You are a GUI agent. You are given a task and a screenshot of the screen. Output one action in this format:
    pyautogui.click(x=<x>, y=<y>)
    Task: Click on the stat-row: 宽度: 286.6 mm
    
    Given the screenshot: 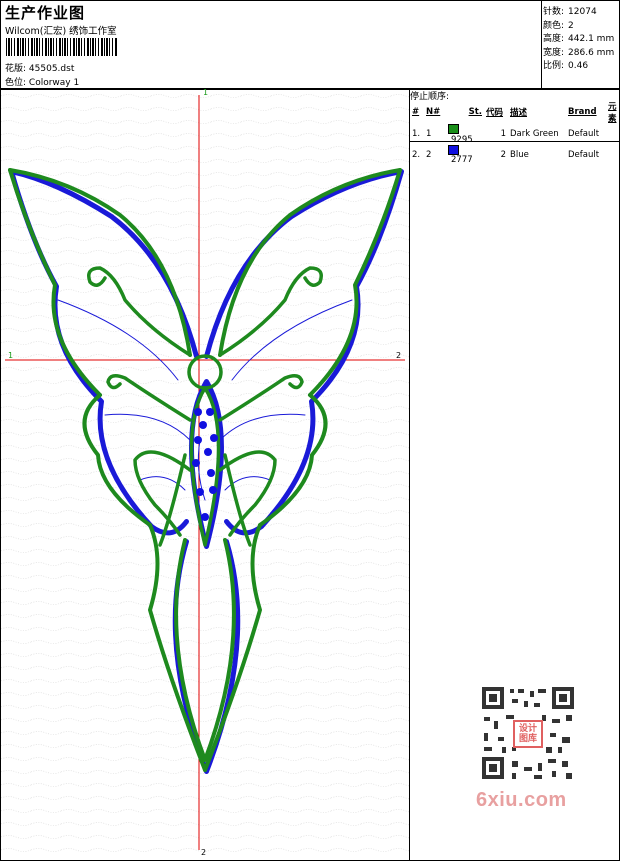 What is the action you would take?
    pyautogui.click(x=578, y=51)
    